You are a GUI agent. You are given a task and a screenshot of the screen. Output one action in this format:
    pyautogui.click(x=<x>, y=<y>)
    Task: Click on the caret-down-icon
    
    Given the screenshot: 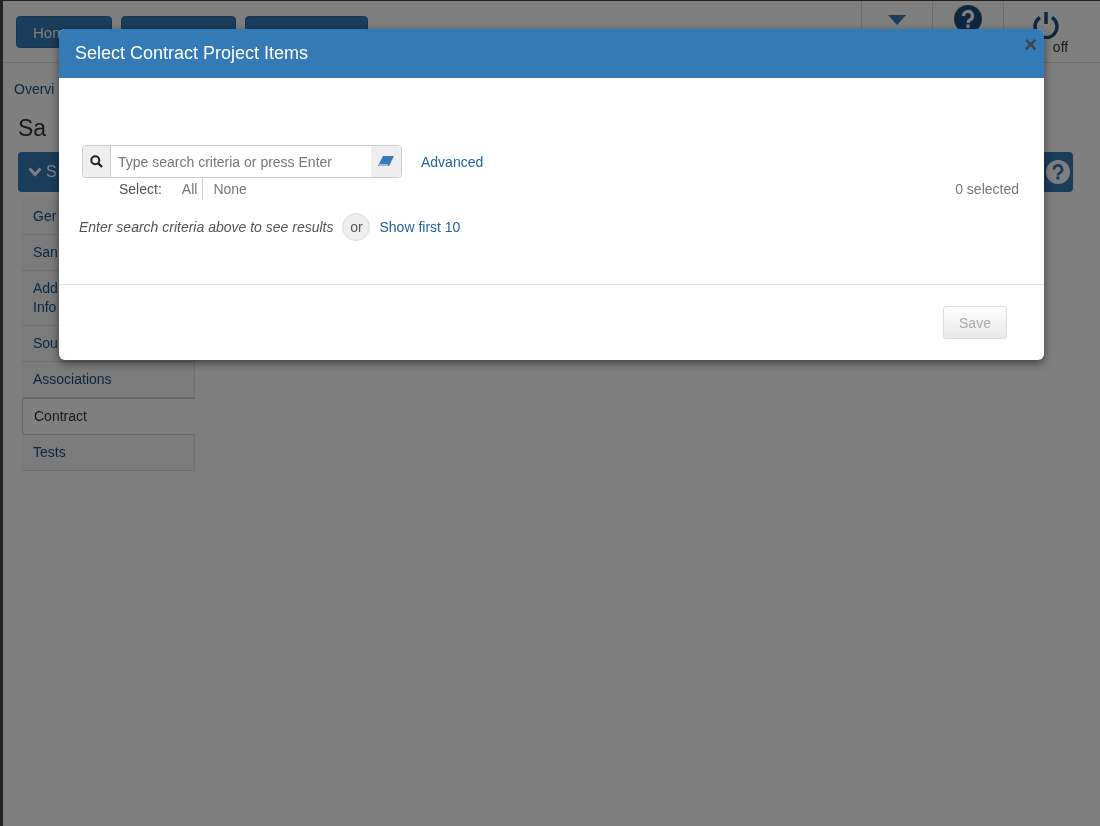 What is the action you would take?
    pyautogui.click(x=897, y=20)
    